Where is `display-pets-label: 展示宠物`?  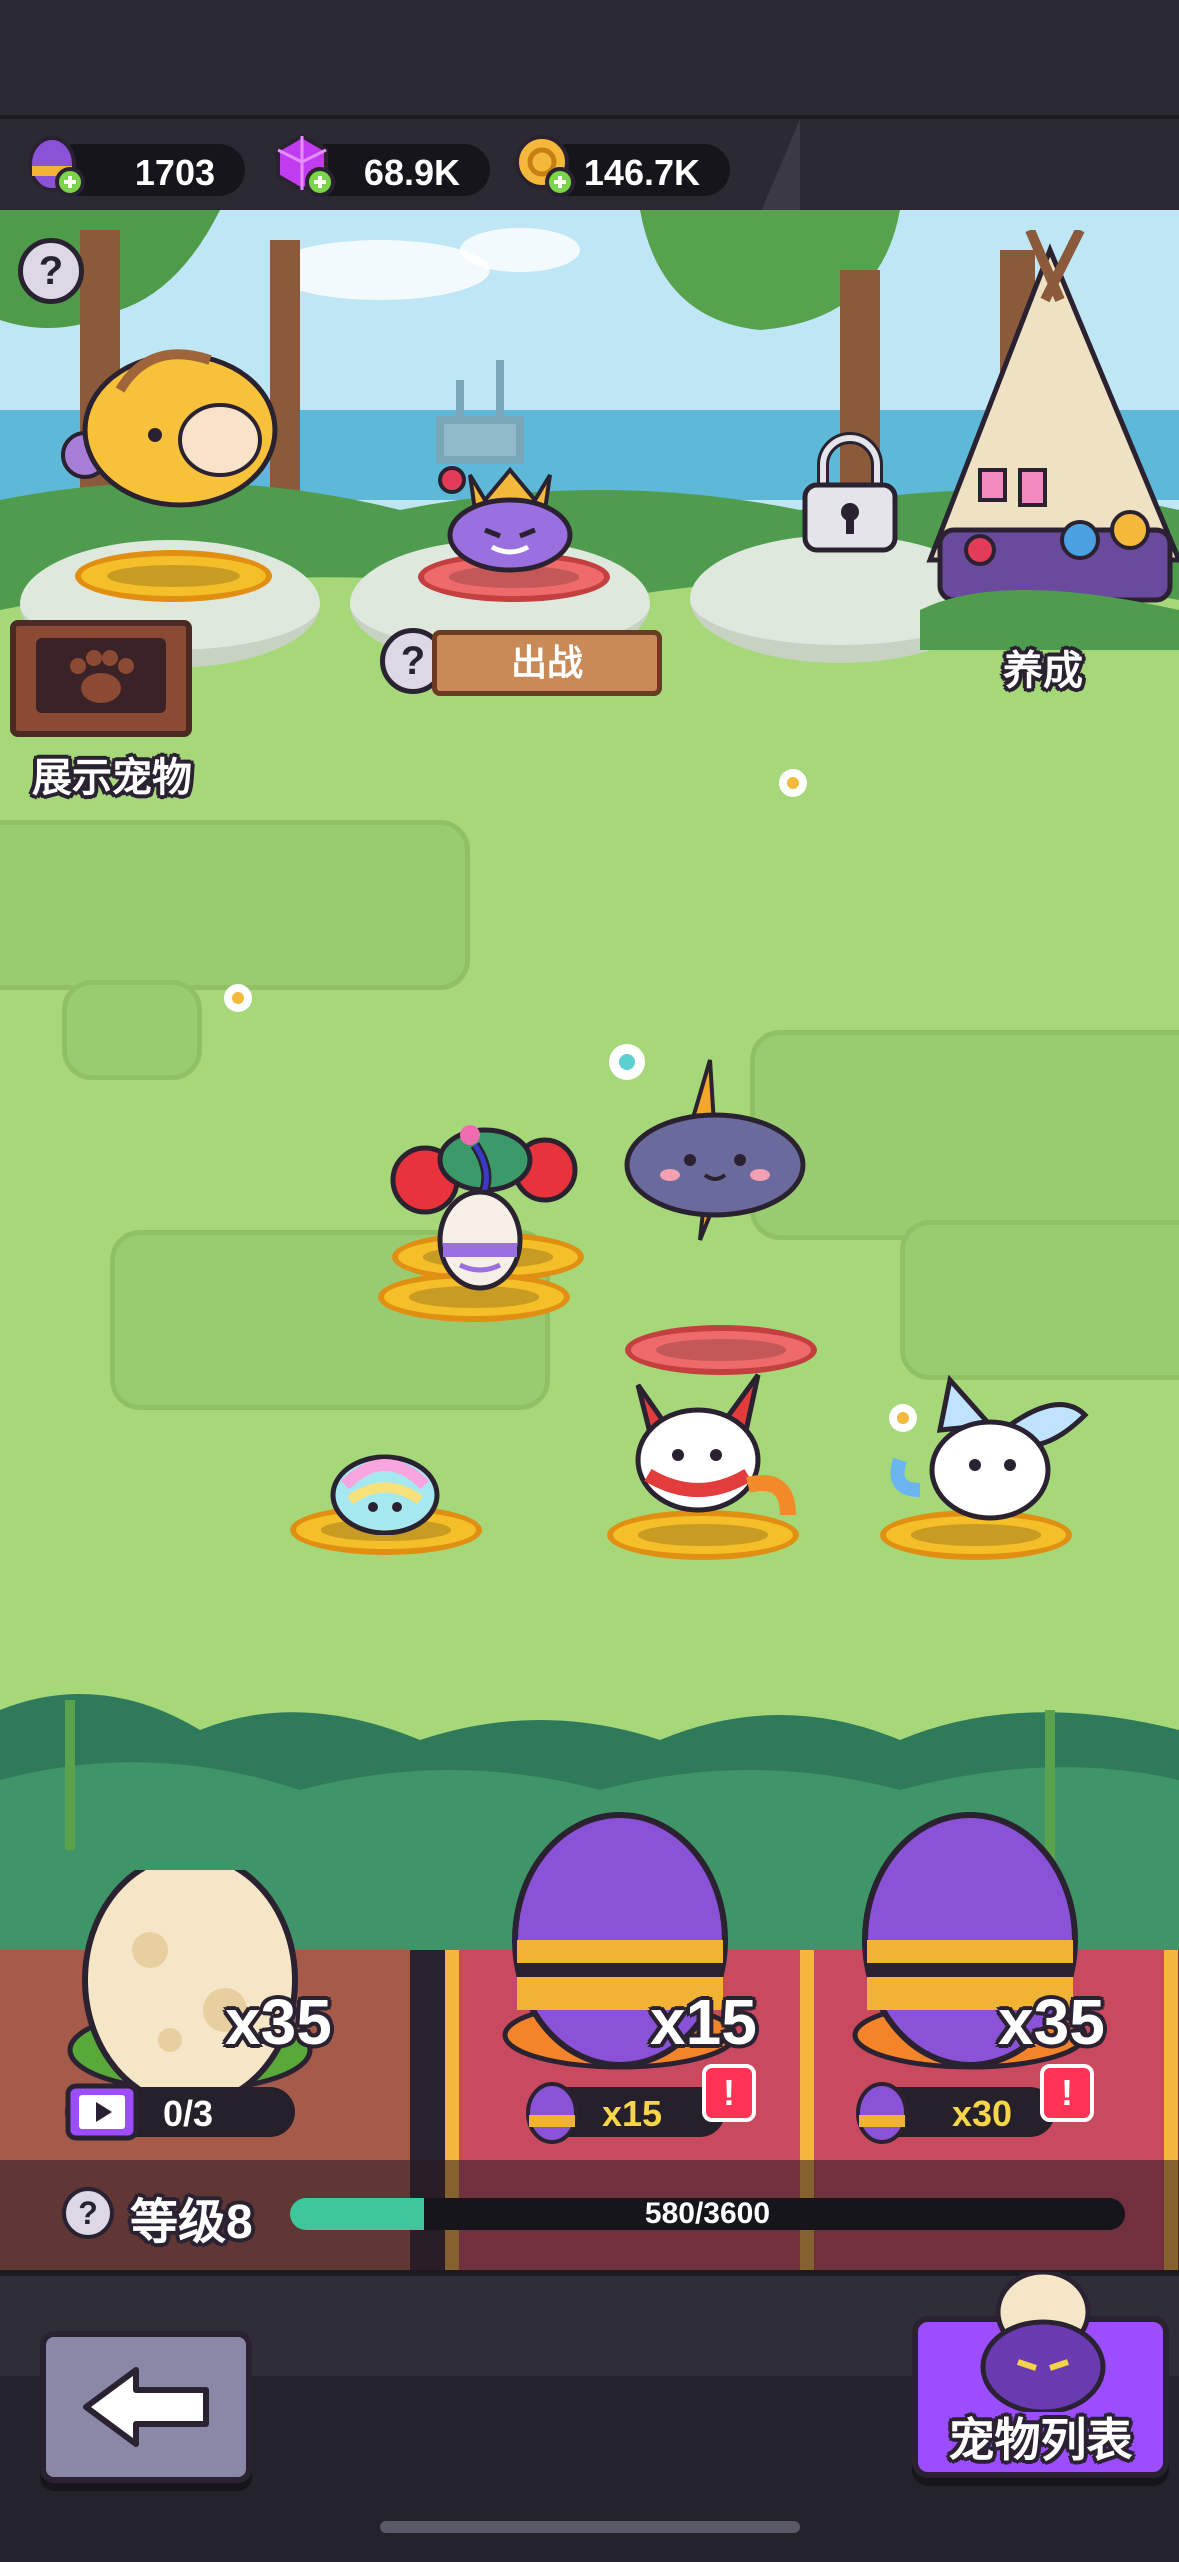
display-pets-label: 展示宠物 is located at coordinates (112, 774).